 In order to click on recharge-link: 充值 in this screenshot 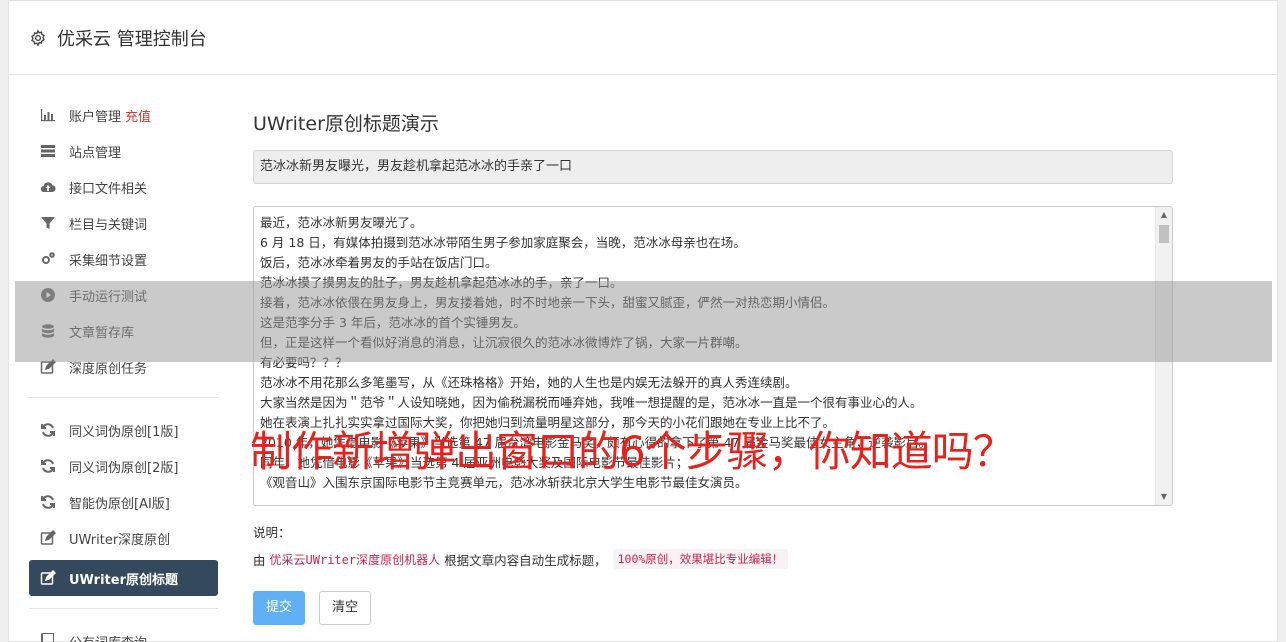, I will do `click(138, 115)`.